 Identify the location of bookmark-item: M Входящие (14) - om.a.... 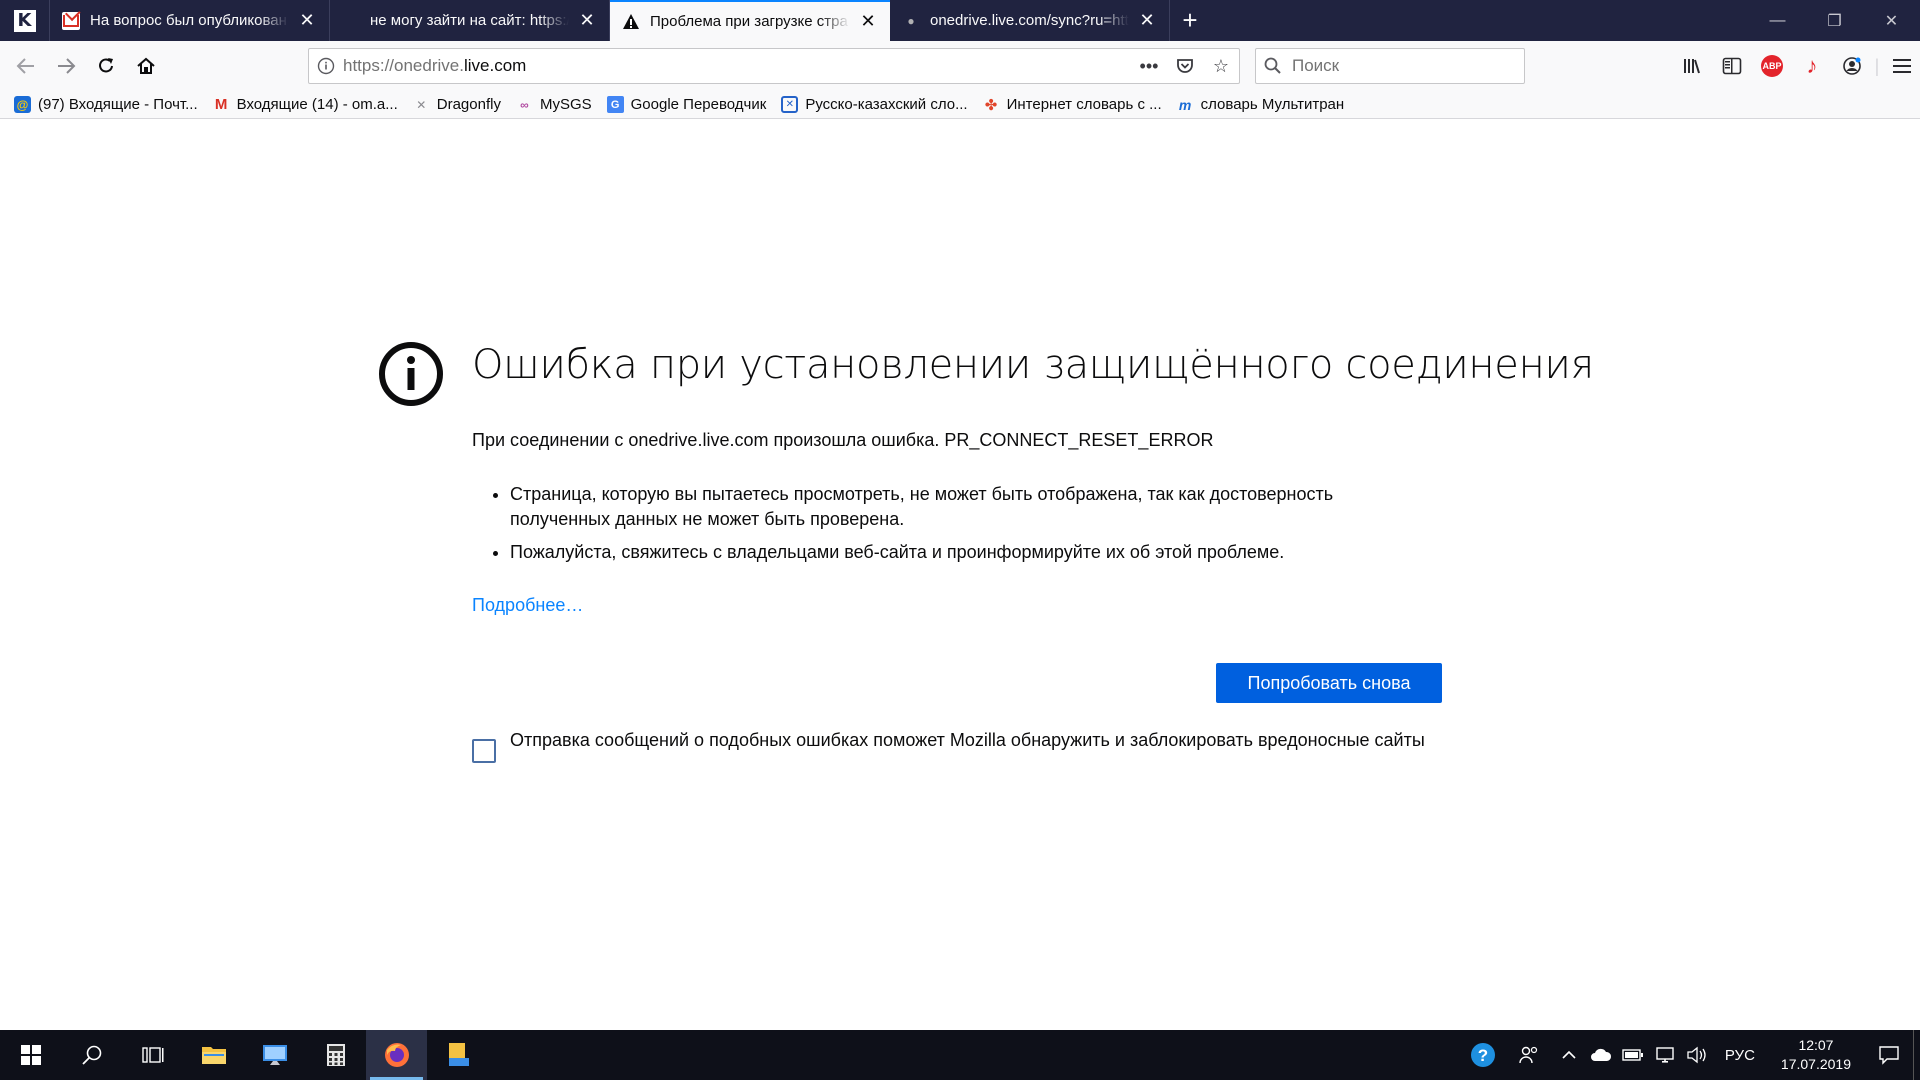
(305, 104).